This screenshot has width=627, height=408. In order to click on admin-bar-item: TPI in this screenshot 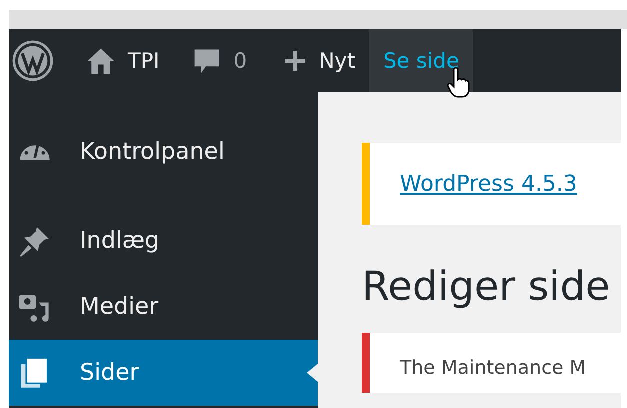, I will do `click(120, 60)`.